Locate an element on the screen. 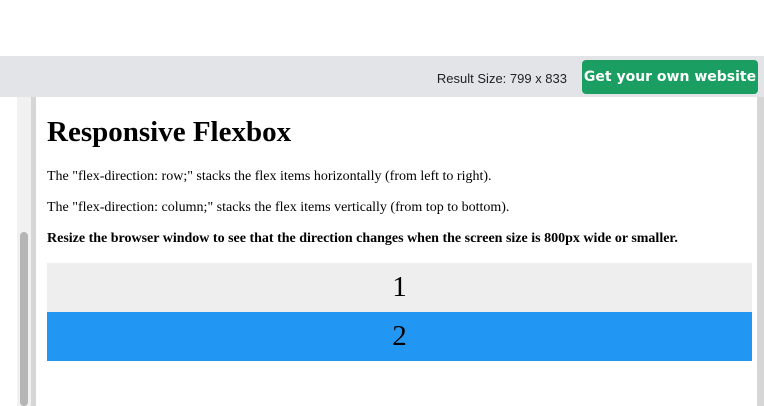  frame-border-right is located at coordinates (760, 251).